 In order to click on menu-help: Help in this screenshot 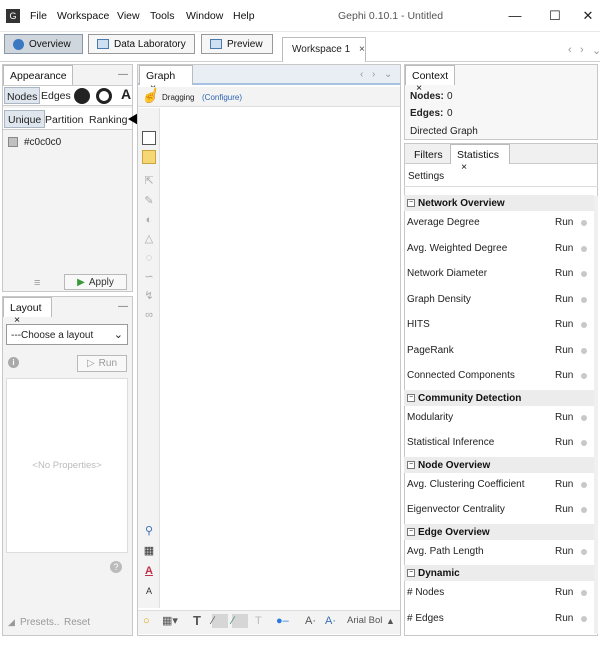, I will do `click(244, 16)`.